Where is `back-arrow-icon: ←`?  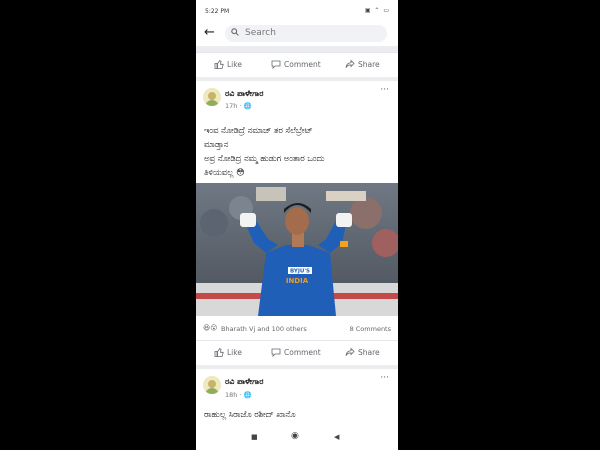
back-arrow-icon: ← is located at coordinates (209, 32).